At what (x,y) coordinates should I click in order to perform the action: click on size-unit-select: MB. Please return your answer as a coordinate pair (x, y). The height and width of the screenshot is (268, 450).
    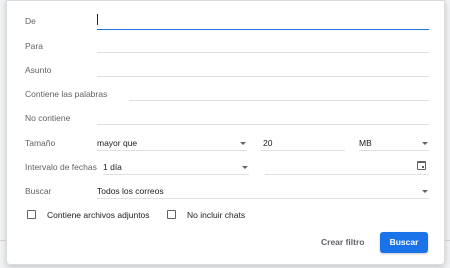
    Looking at the image, I should click on (394, 142).